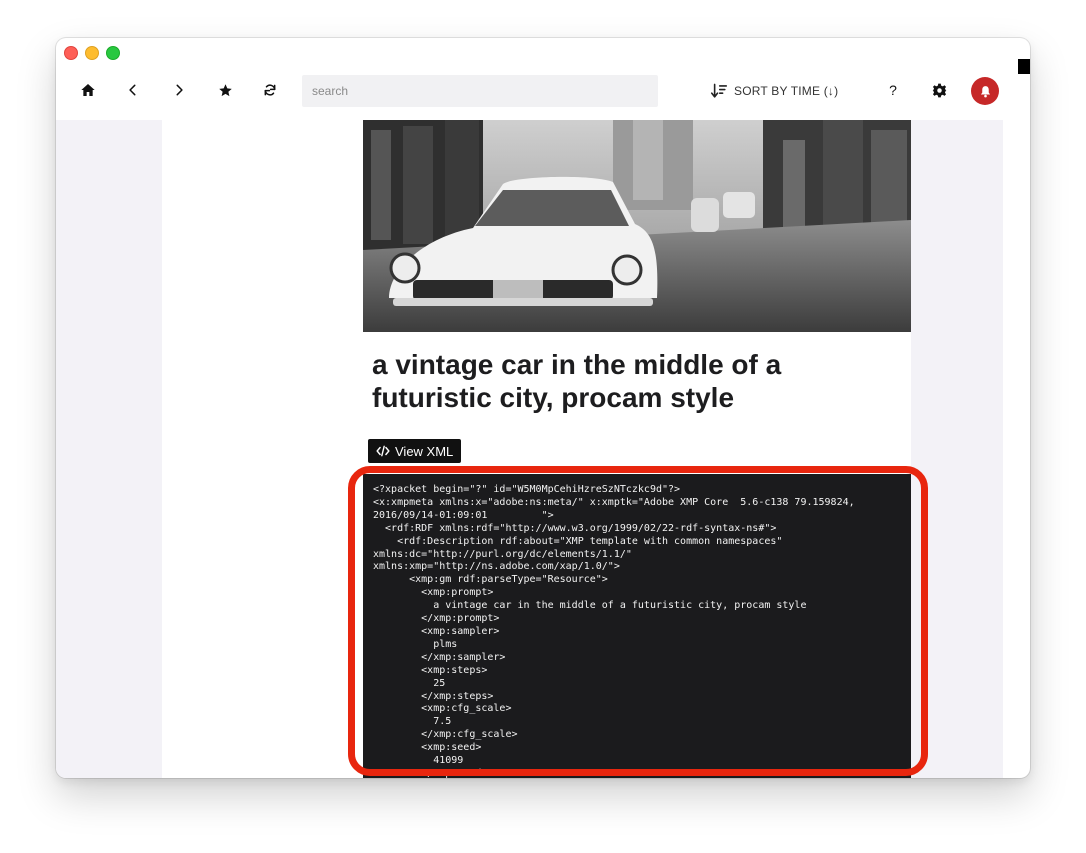 The image size is (1086, 853). Describe the element at coordinates (1024, 66) in the screenshot. I see `edge-marker` at that location.